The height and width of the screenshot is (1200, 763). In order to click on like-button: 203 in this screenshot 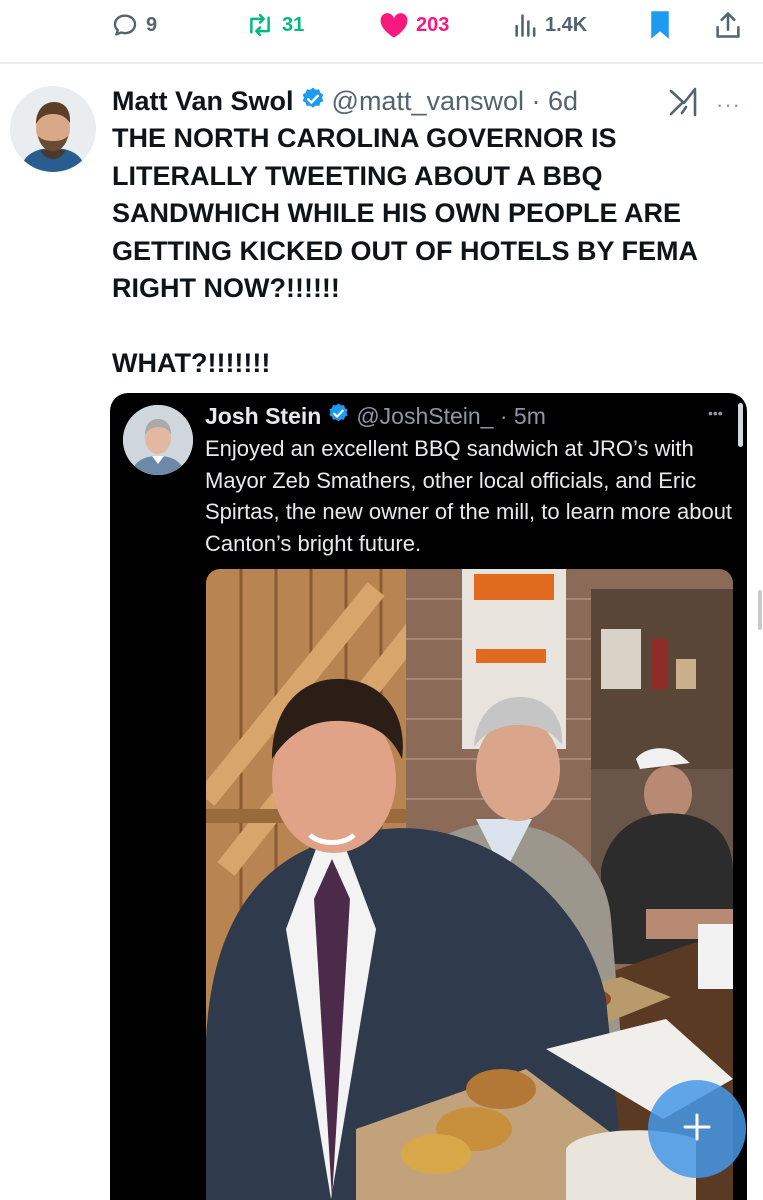, I will do `click(413, 25)`.